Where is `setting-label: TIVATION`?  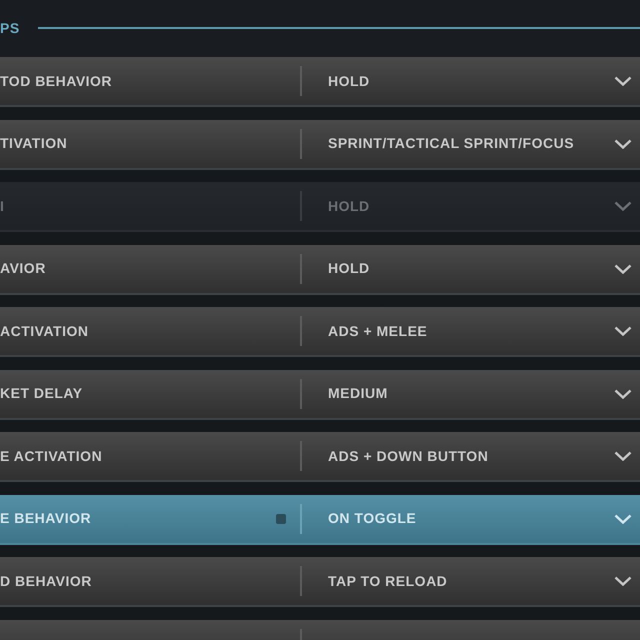
setting-label: TIVATION is located at coordinates (34, 143).